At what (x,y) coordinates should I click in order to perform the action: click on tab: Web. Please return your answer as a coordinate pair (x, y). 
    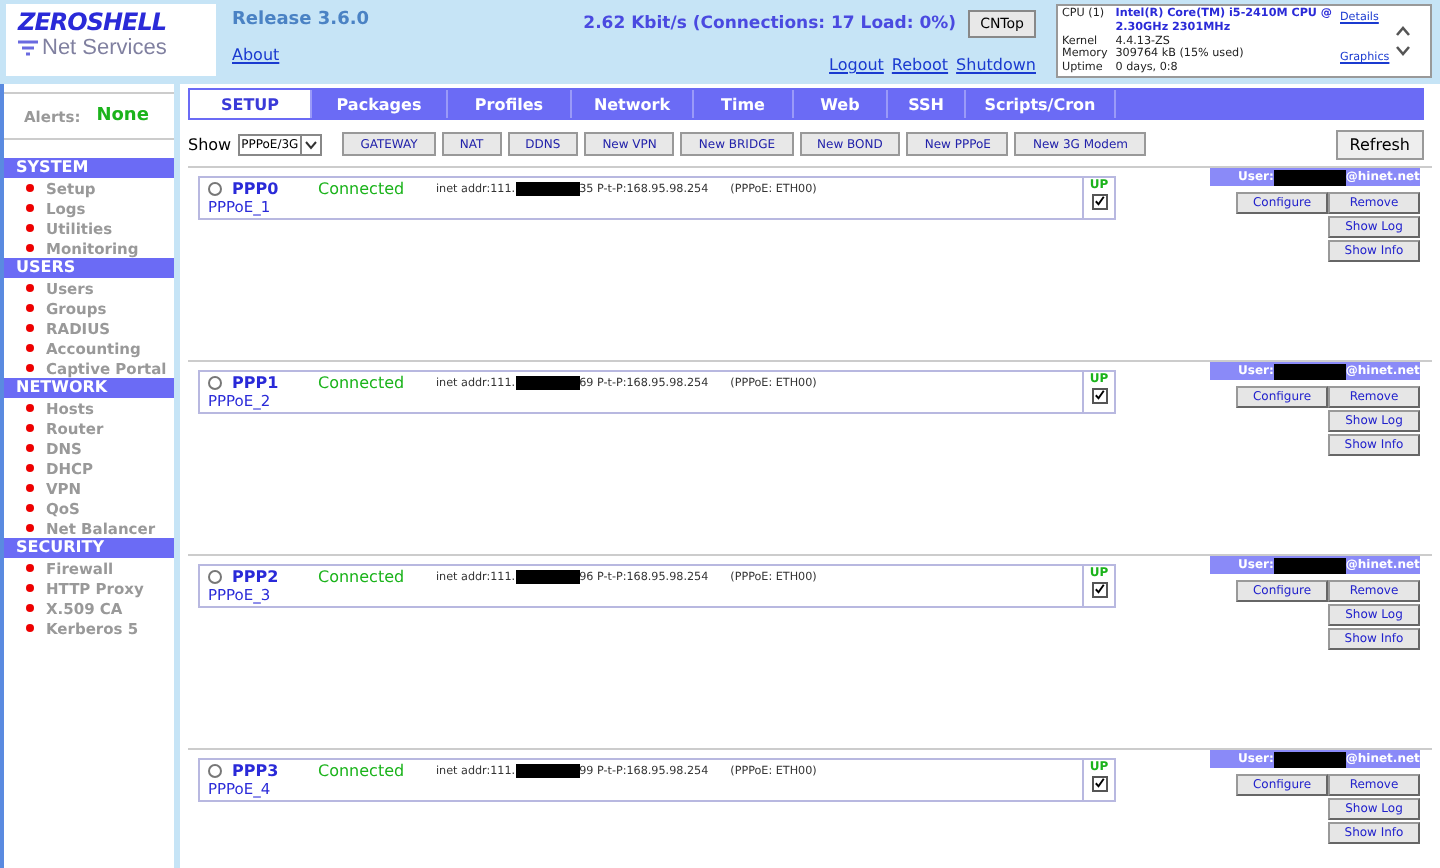
    Looking at the image, I should click on (841, 104).